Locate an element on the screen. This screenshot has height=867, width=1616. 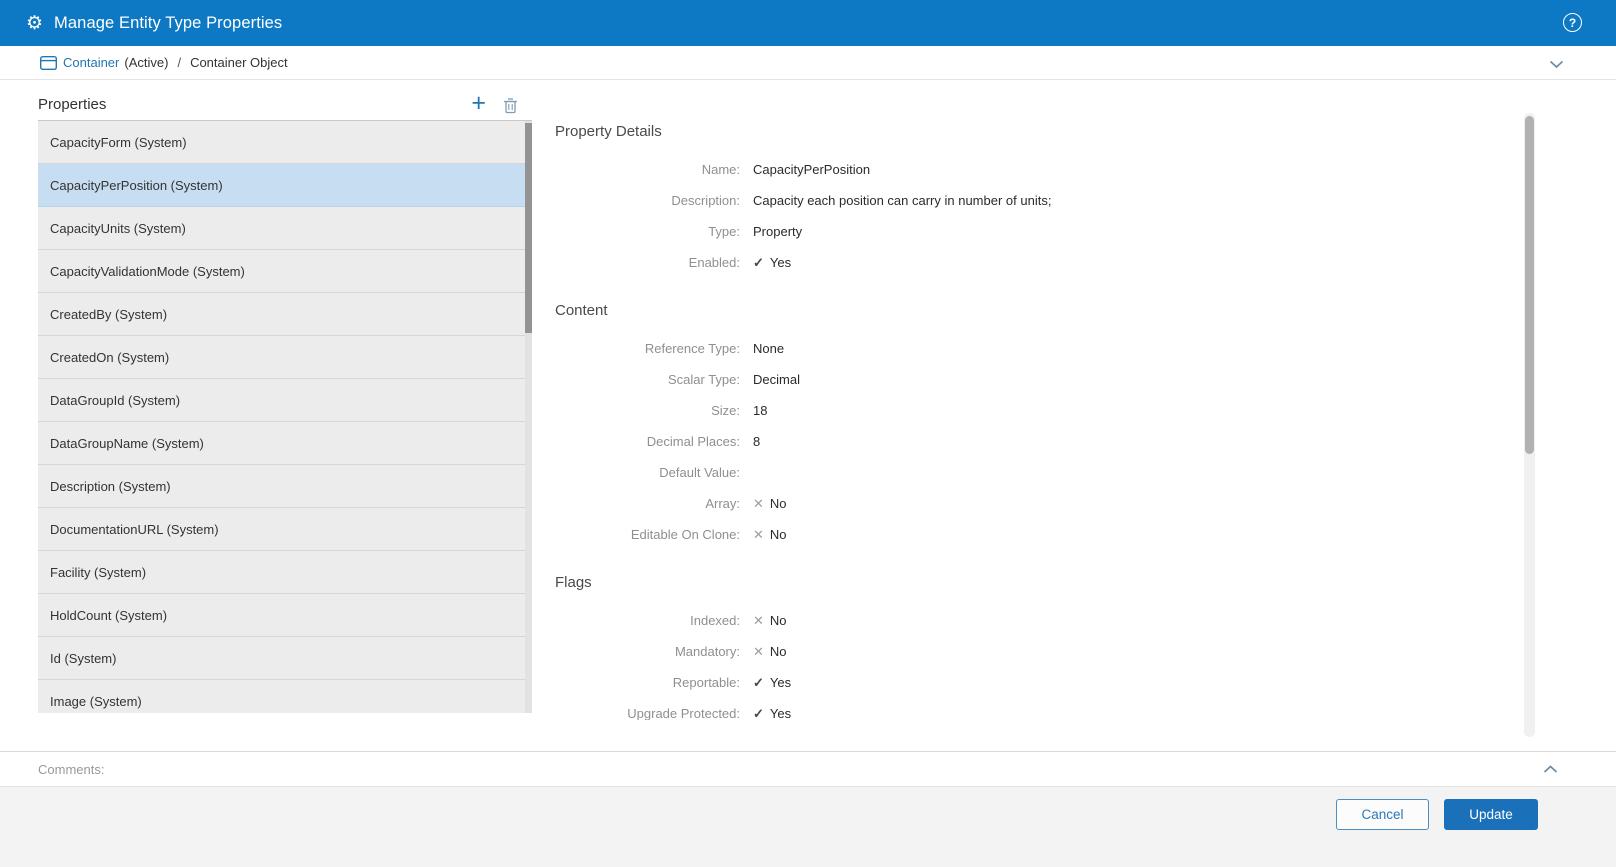
main-scrollbar is located at coordinates (1529, 425).